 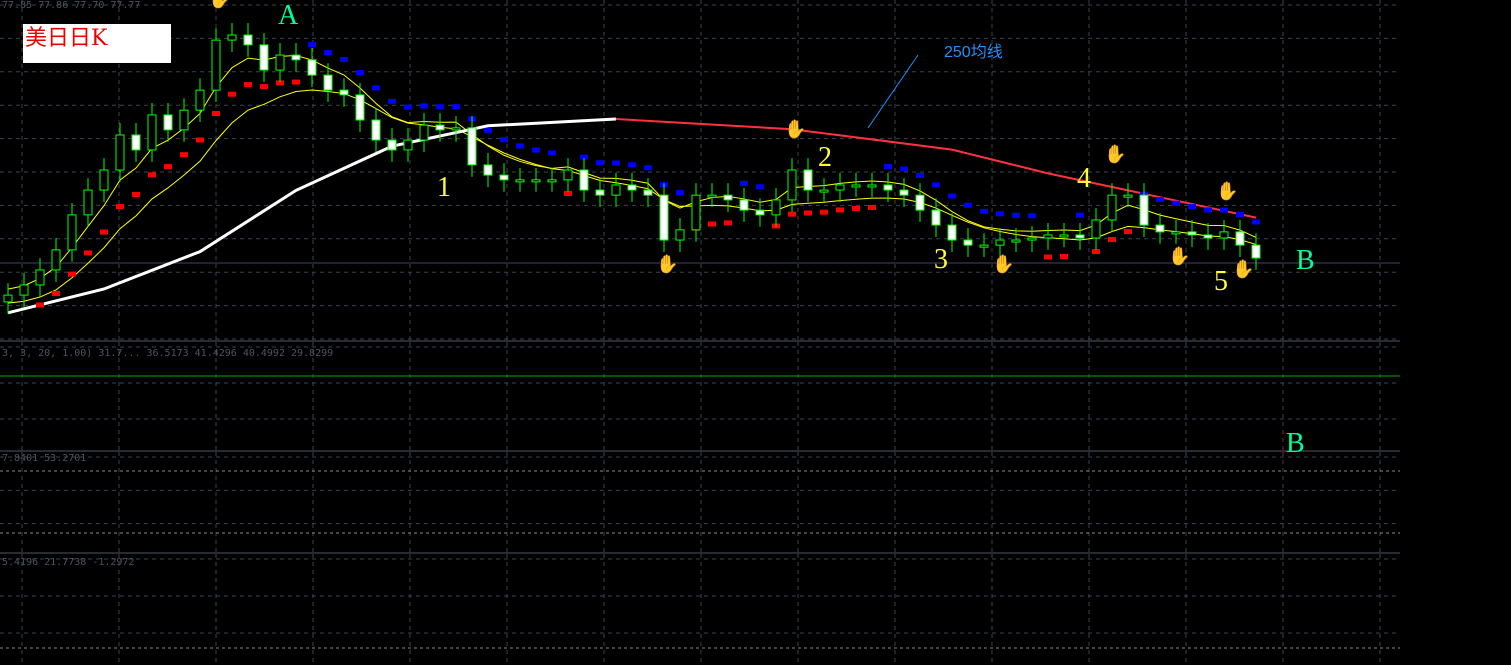 I want to click on label-3: 3, so click(x=941, y=259).